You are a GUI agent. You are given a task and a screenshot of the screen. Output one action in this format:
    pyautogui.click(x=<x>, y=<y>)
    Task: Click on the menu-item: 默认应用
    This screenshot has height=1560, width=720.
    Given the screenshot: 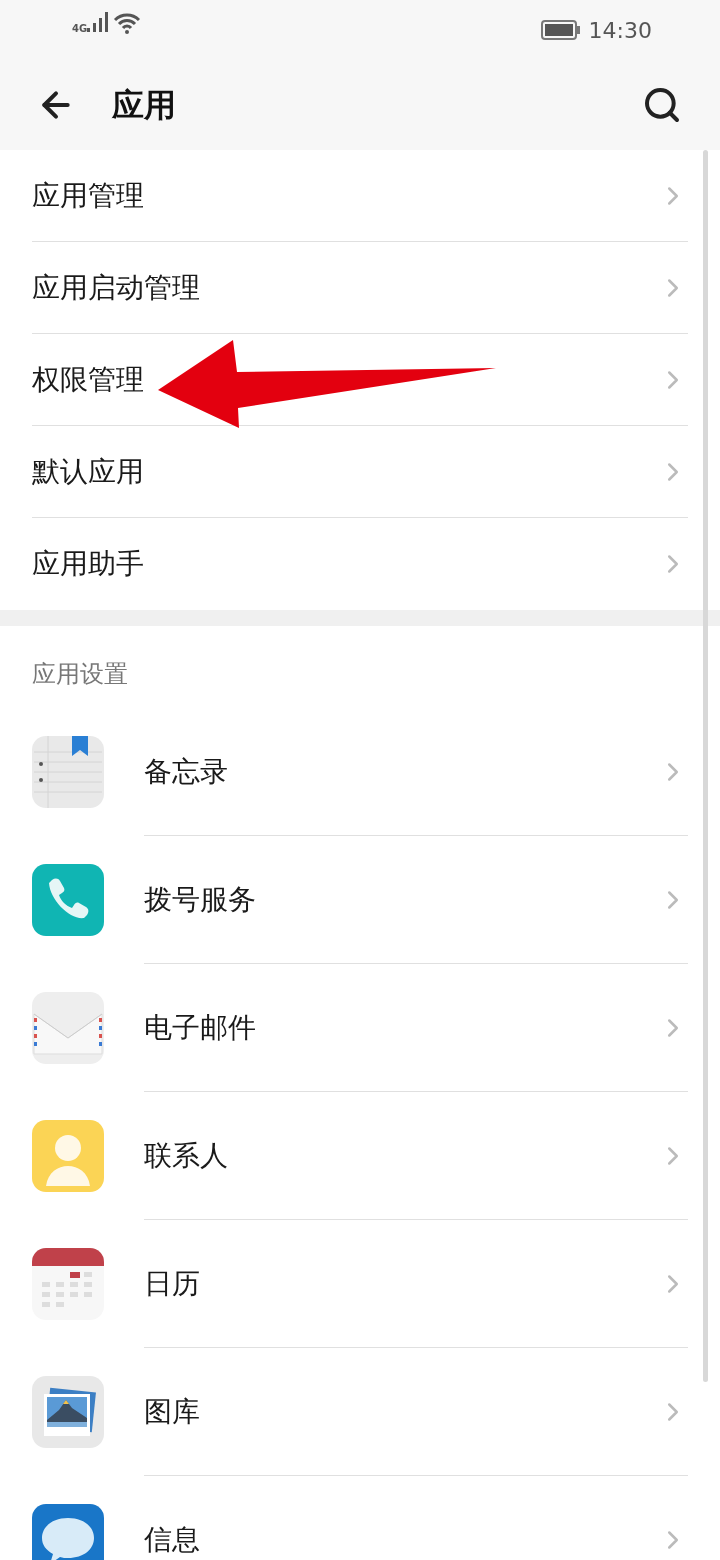 What is the action you would take?
    pyautogui.click(x=360, y=472)
    